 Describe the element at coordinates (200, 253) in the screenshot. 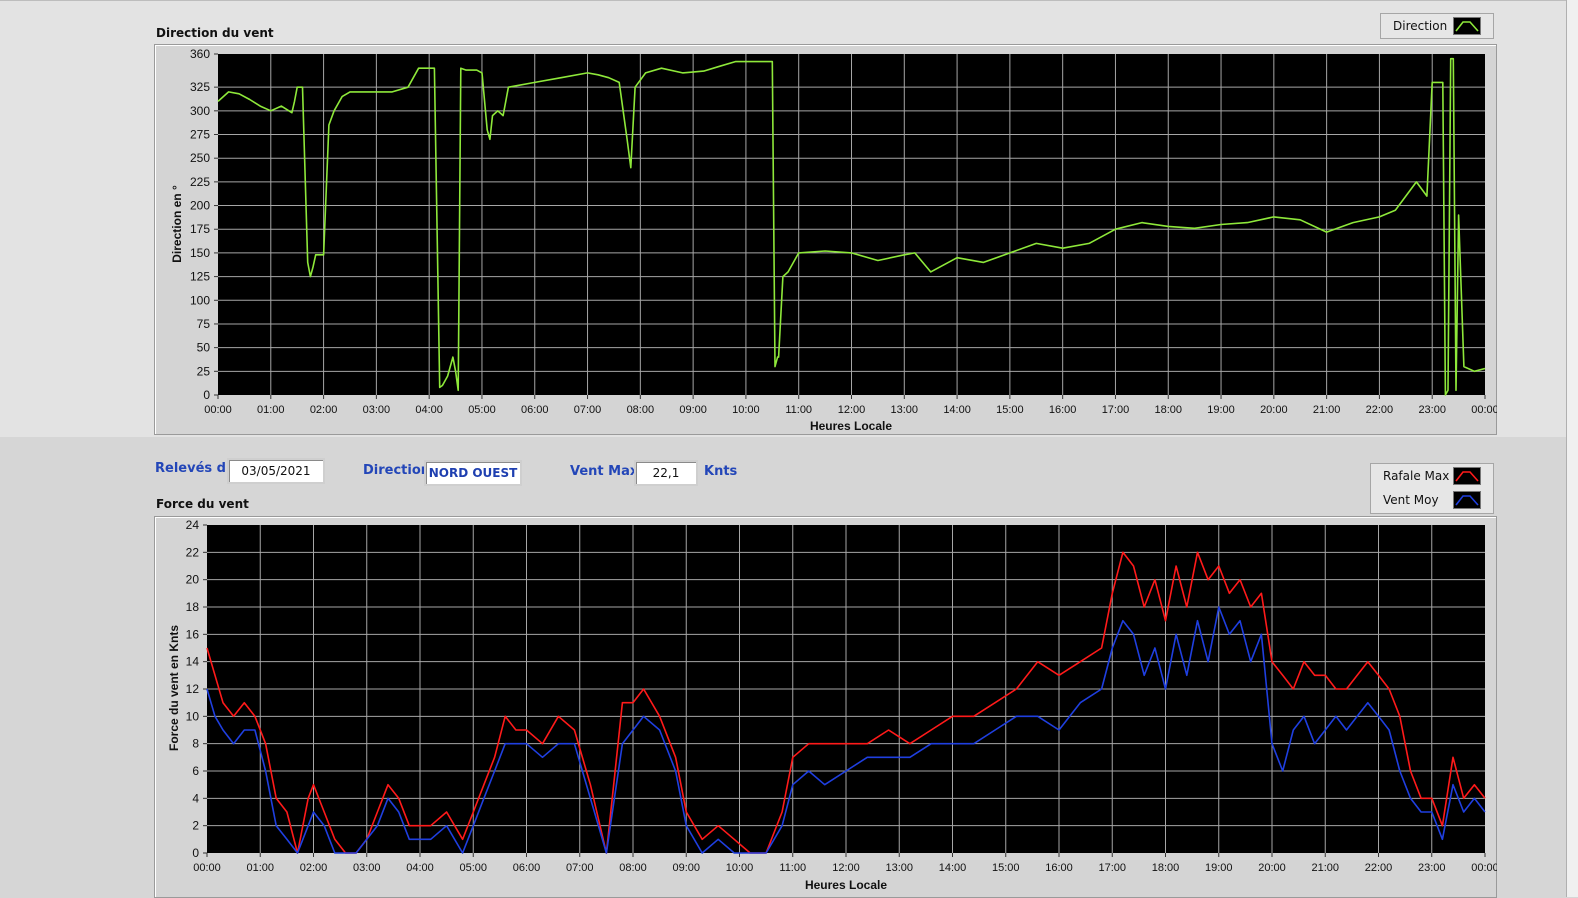

I see `direction-y-tick-label: 150` at that location.